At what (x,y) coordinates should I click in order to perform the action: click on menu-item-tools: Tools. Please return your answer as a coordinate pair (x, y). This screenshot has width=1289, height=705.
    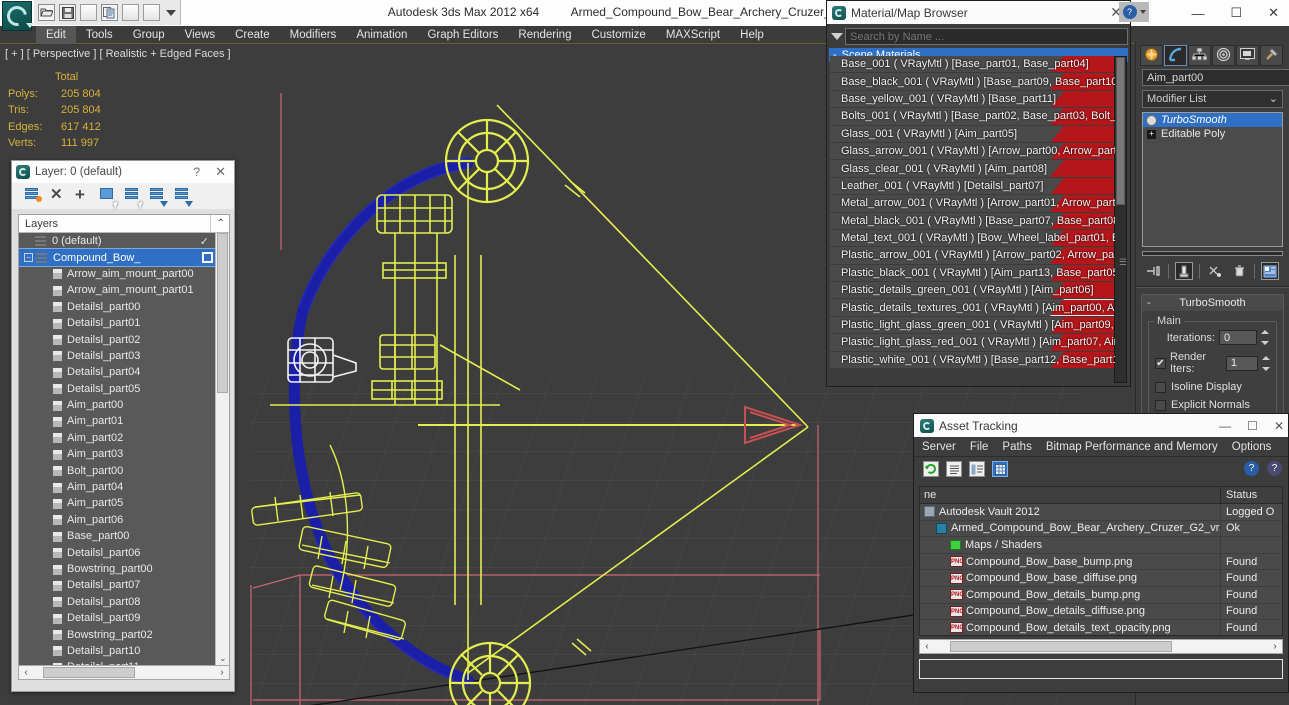
    Looking at the image, I should click on (99, 35).